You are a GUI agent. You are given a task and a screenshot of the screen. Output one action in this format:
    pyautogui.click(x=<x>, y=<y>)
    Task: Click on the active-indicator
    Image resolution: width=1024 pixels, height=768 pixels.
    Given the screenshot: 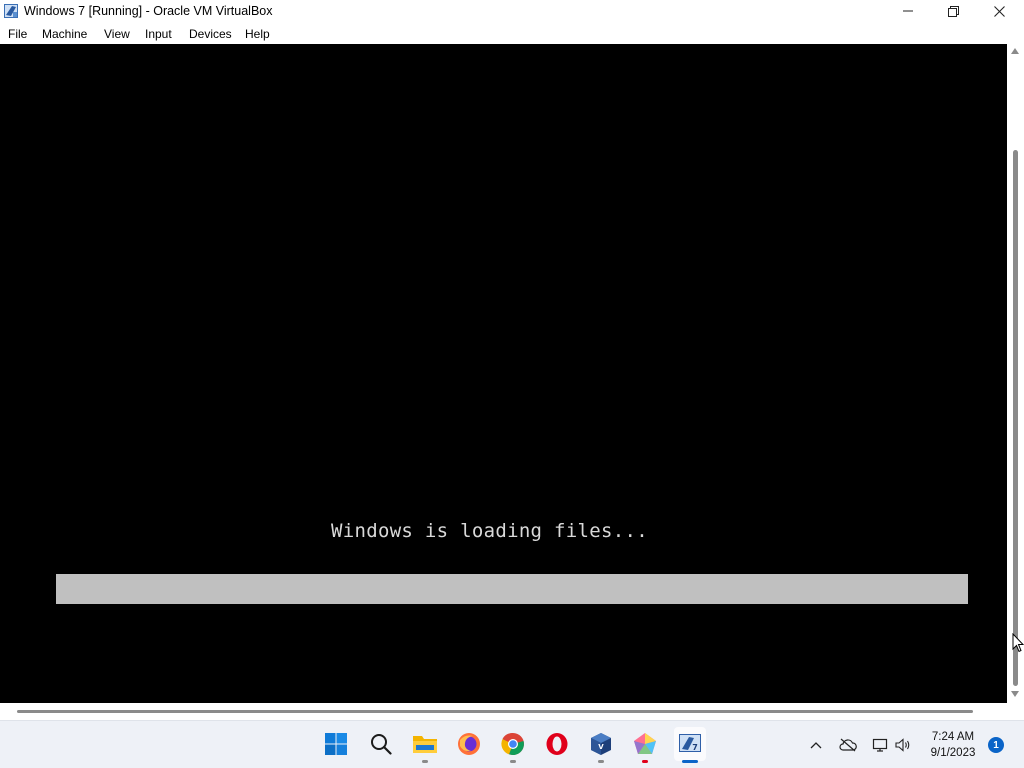 What is the action you would take?
    pyautogui.click(x=690, y=761)
    